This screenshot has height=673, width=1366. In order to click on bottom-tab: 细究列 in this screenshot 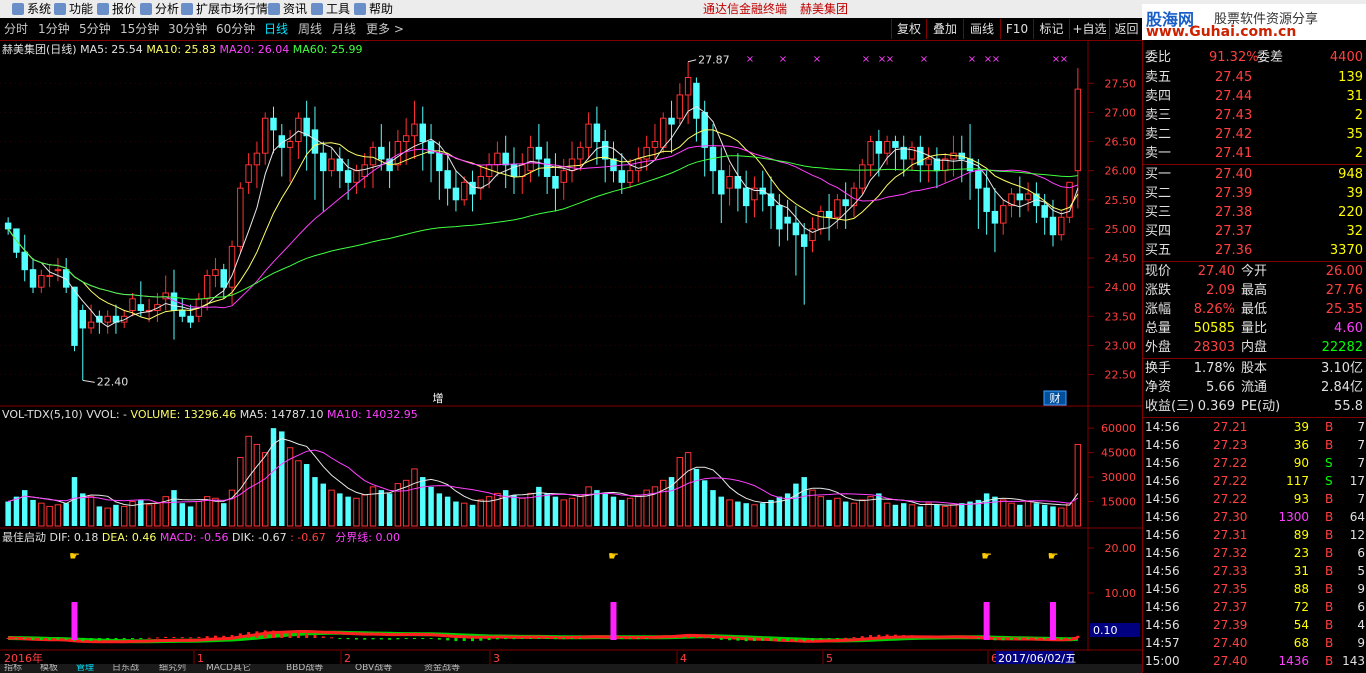, I will do `click(172, 668)`.